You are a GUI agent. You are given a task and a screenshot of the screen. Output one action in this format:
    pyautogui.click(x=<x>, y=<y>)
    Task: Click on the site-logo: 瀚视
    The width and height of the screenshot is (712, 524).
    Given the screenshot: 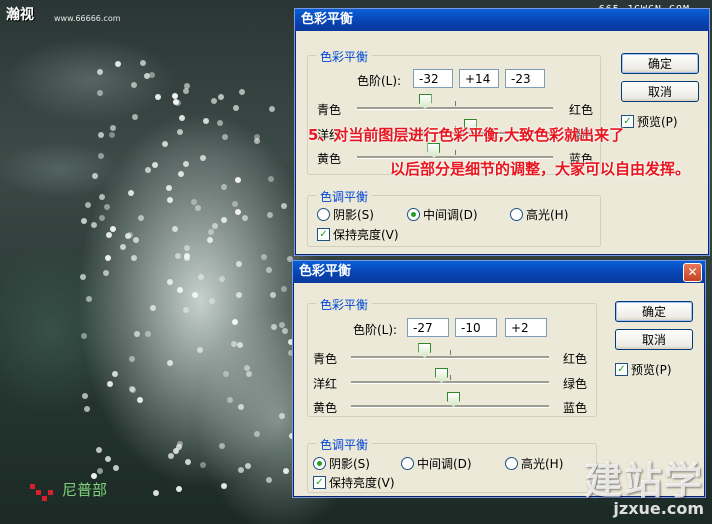 What is the action you would take?
    pyautogui.click(x=20, y=15)
    